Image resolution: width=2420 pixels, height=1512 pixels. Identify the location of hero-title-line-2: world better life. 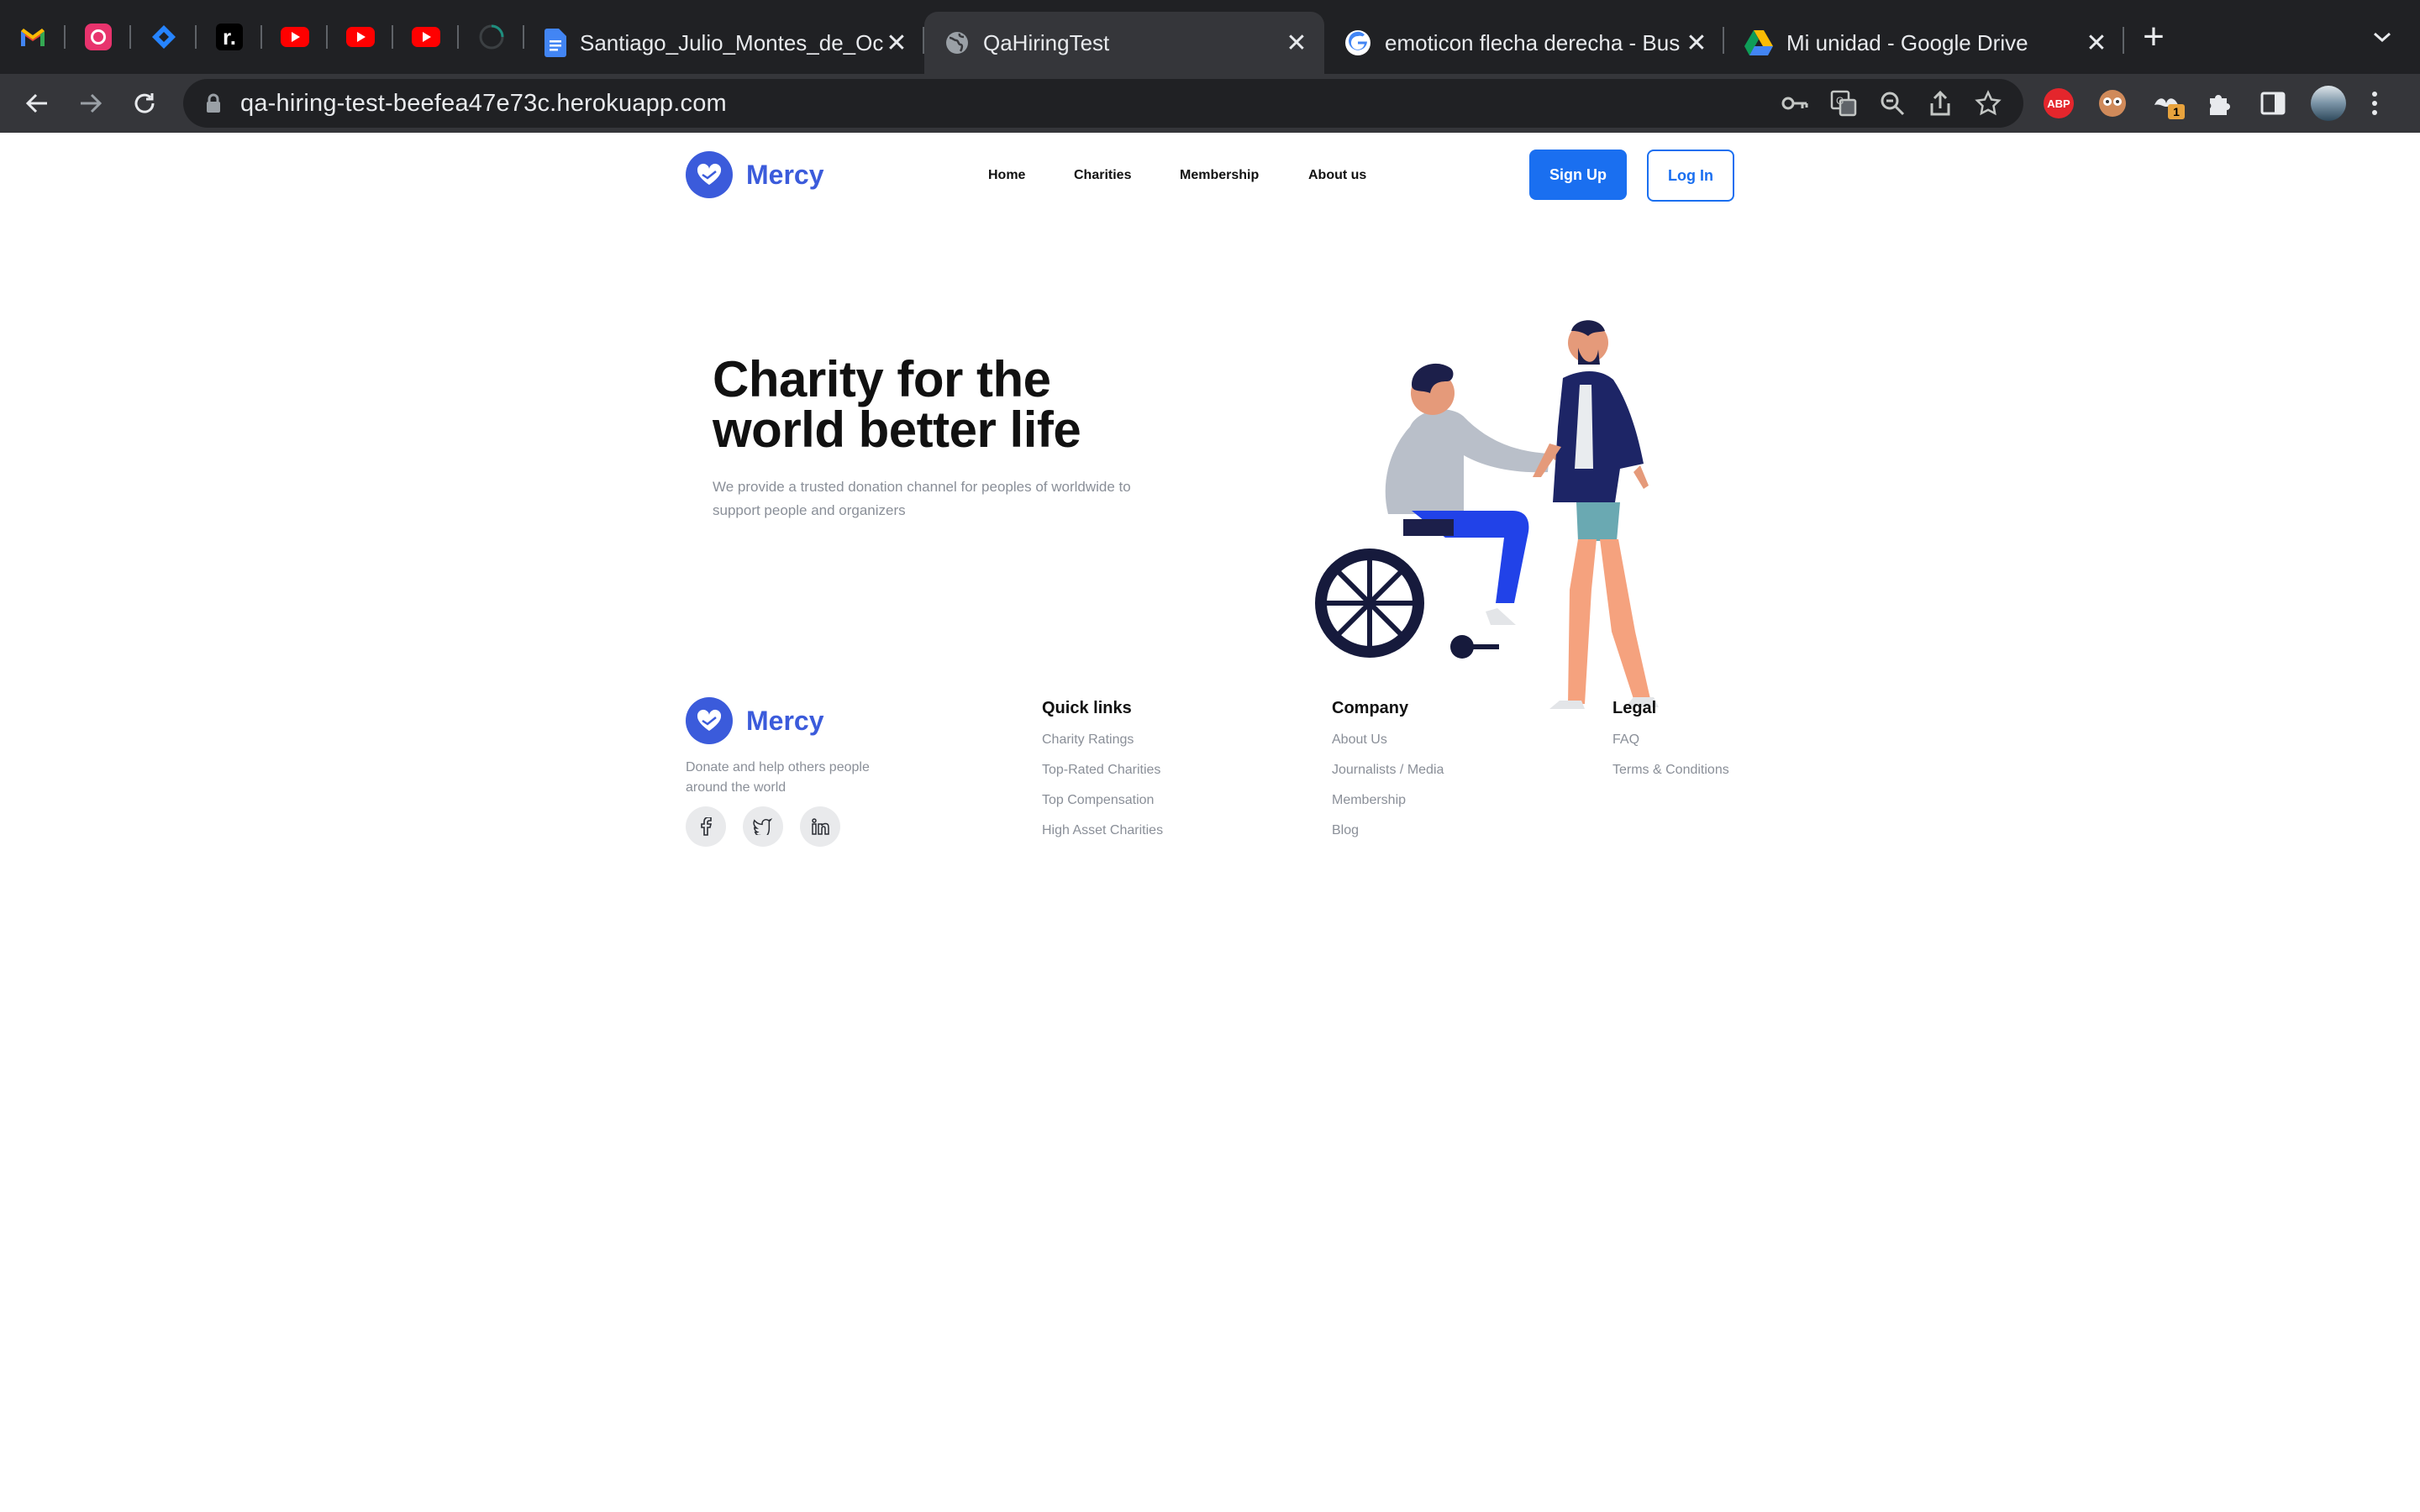
(897, 430).